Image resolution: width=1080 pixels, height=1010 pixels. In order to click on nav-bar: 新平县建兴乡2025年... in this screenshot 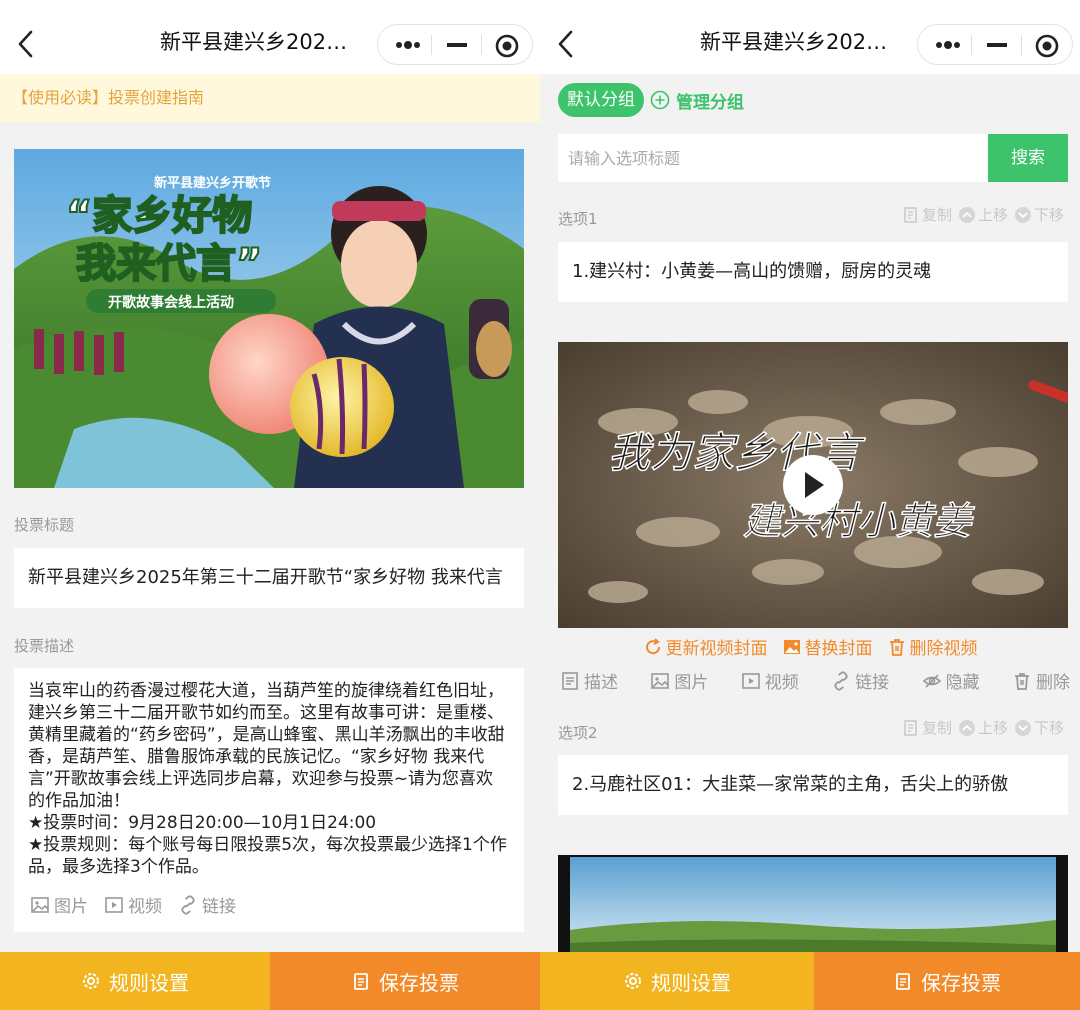, I will do `click(810, 37)`.